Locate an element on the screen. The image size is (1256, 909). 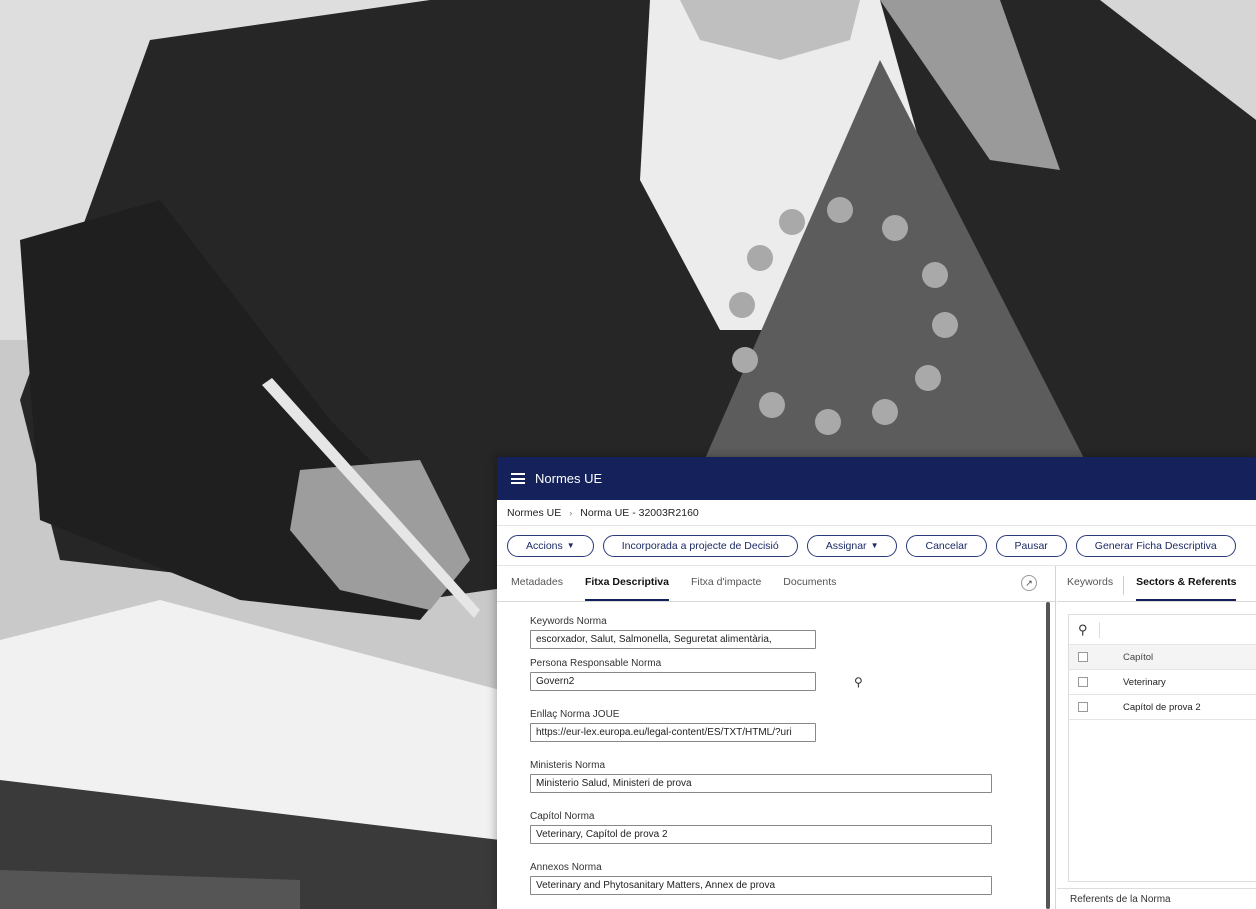
pausar-label: Pausar is located at coordinates (1031, 545).